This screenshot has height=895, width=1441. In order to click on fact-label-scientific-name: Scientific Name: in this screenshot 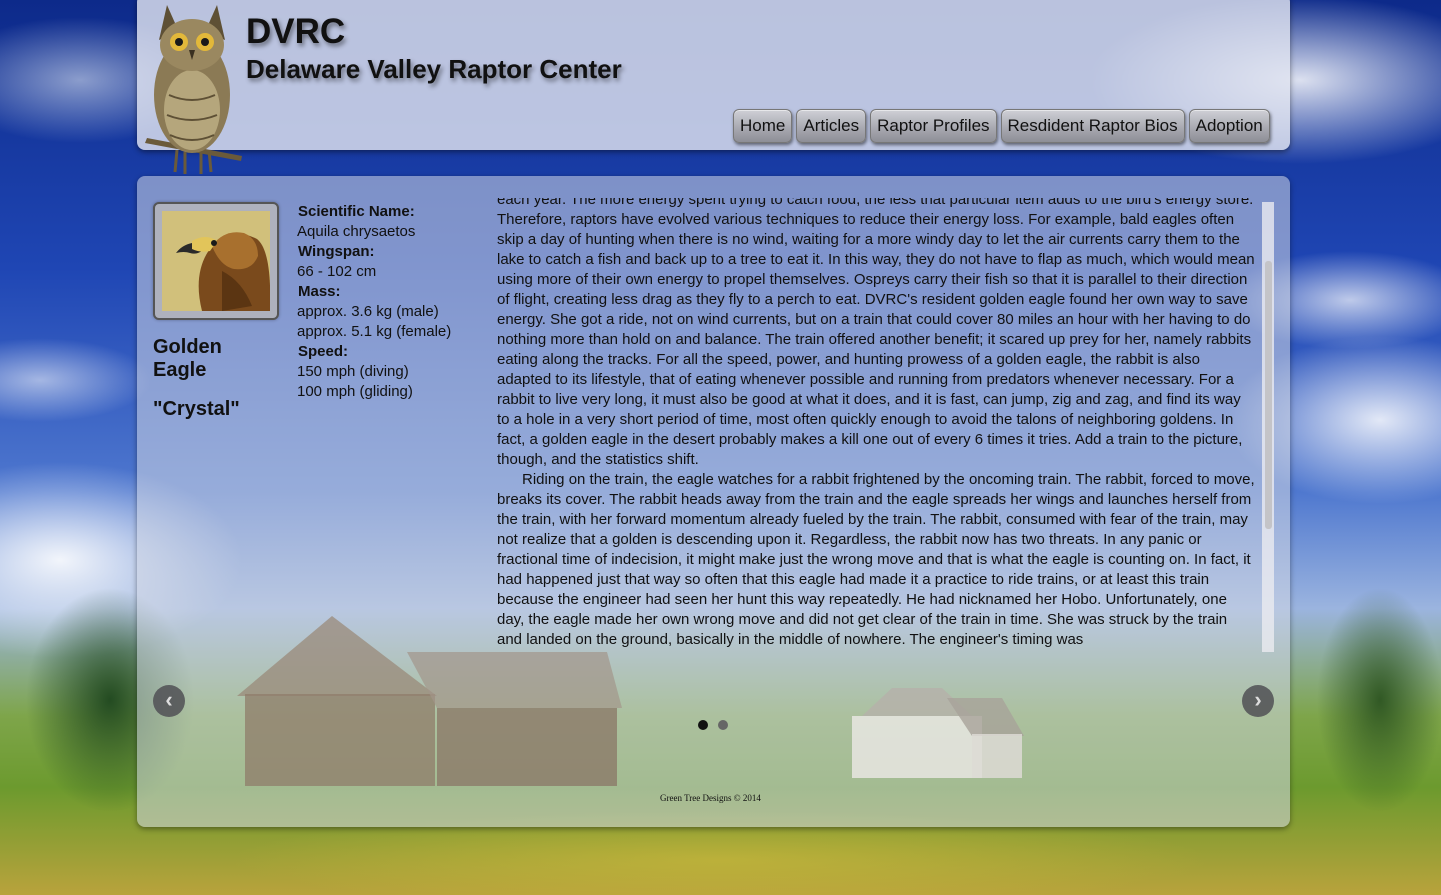, I will do `click(356, 211)`.